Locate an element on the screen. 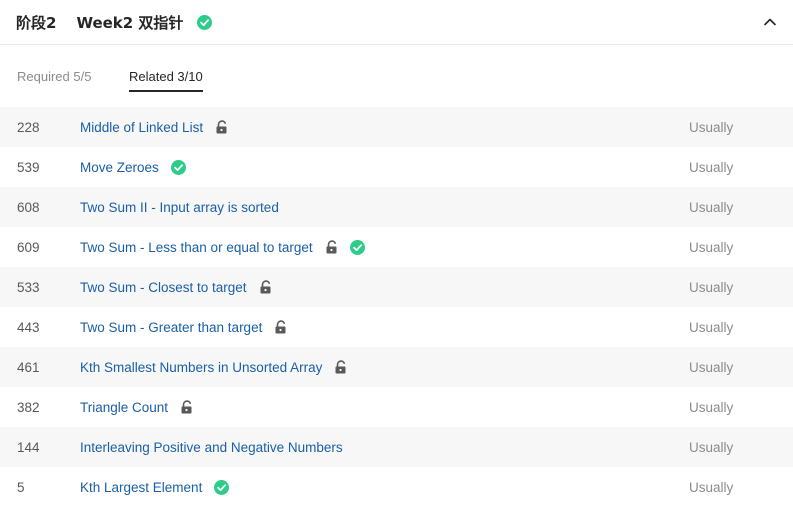  problem-title-group: Kth Smallest Numbers in Unsorted Array is located at coordinates (213, 367).